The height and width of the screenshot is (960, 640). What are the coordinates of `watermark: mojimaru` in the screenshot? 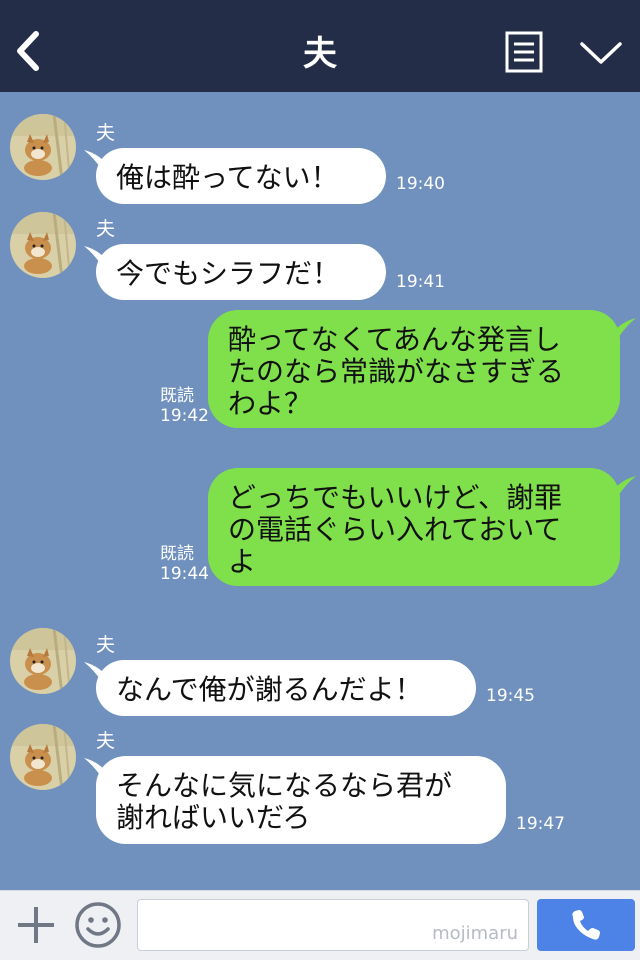 It's located at (475, 933).